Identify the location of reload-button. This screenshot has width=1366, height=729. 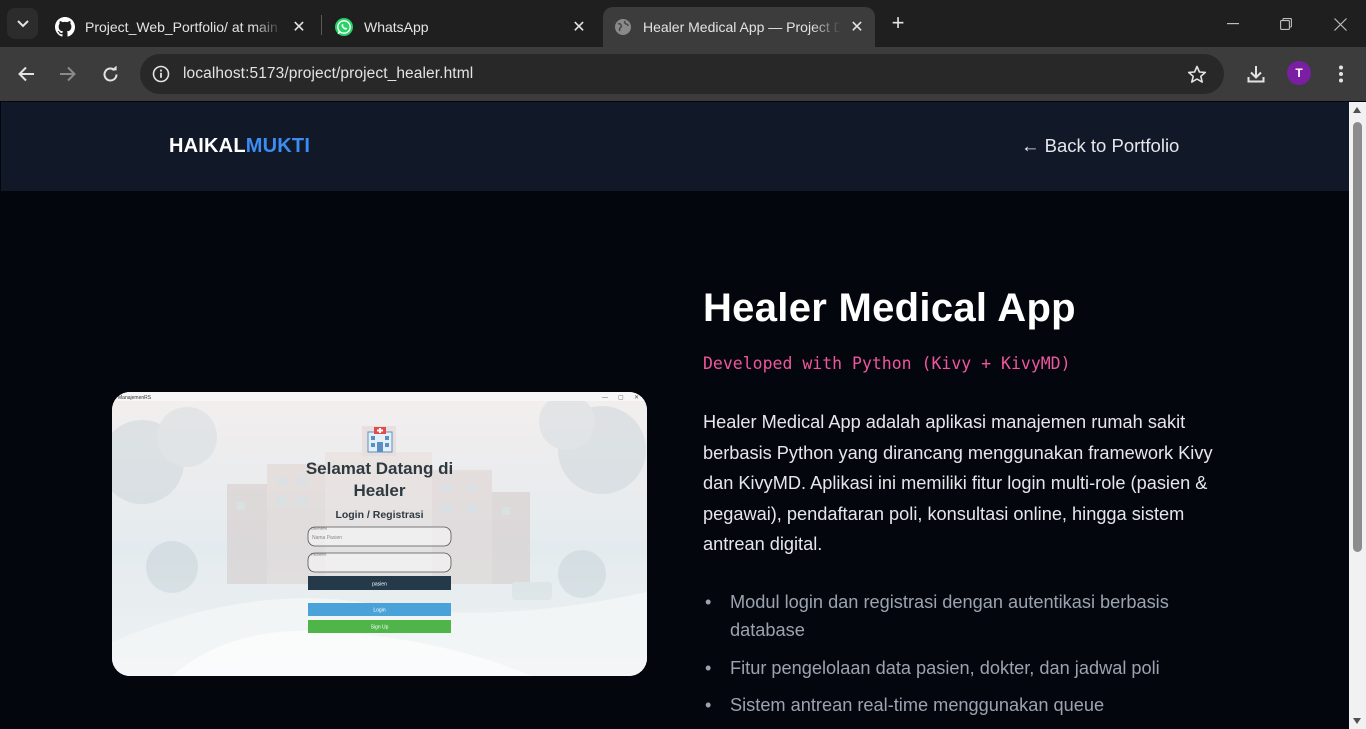
(110, 74).